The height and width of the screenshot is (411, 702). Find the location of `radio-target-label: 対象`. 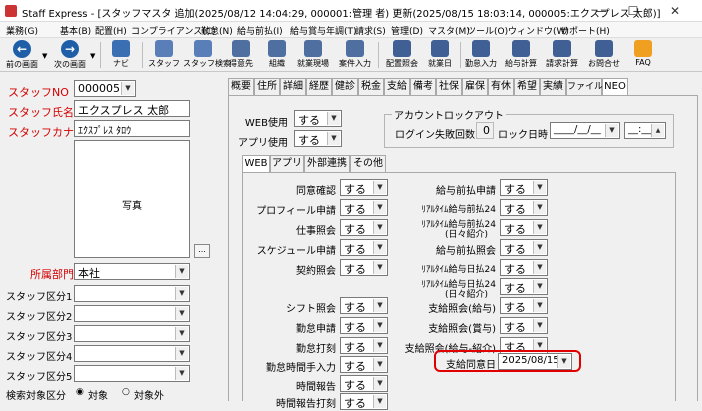

radio-target-label: 対象 is located at coordinates (98, 394).